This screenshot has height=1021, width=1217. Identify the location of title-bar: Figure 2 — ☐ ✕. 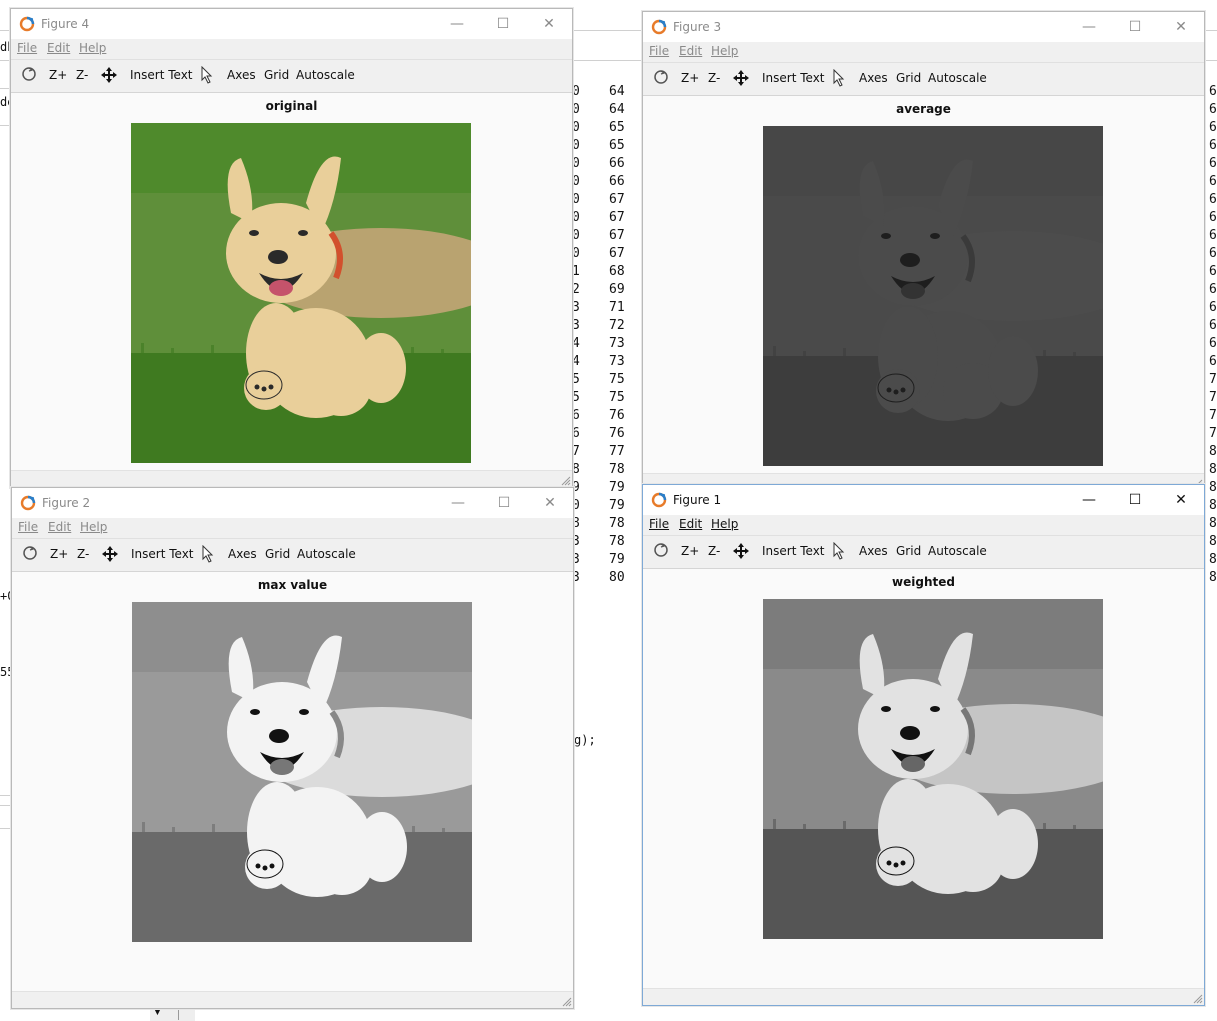
(292, 503).